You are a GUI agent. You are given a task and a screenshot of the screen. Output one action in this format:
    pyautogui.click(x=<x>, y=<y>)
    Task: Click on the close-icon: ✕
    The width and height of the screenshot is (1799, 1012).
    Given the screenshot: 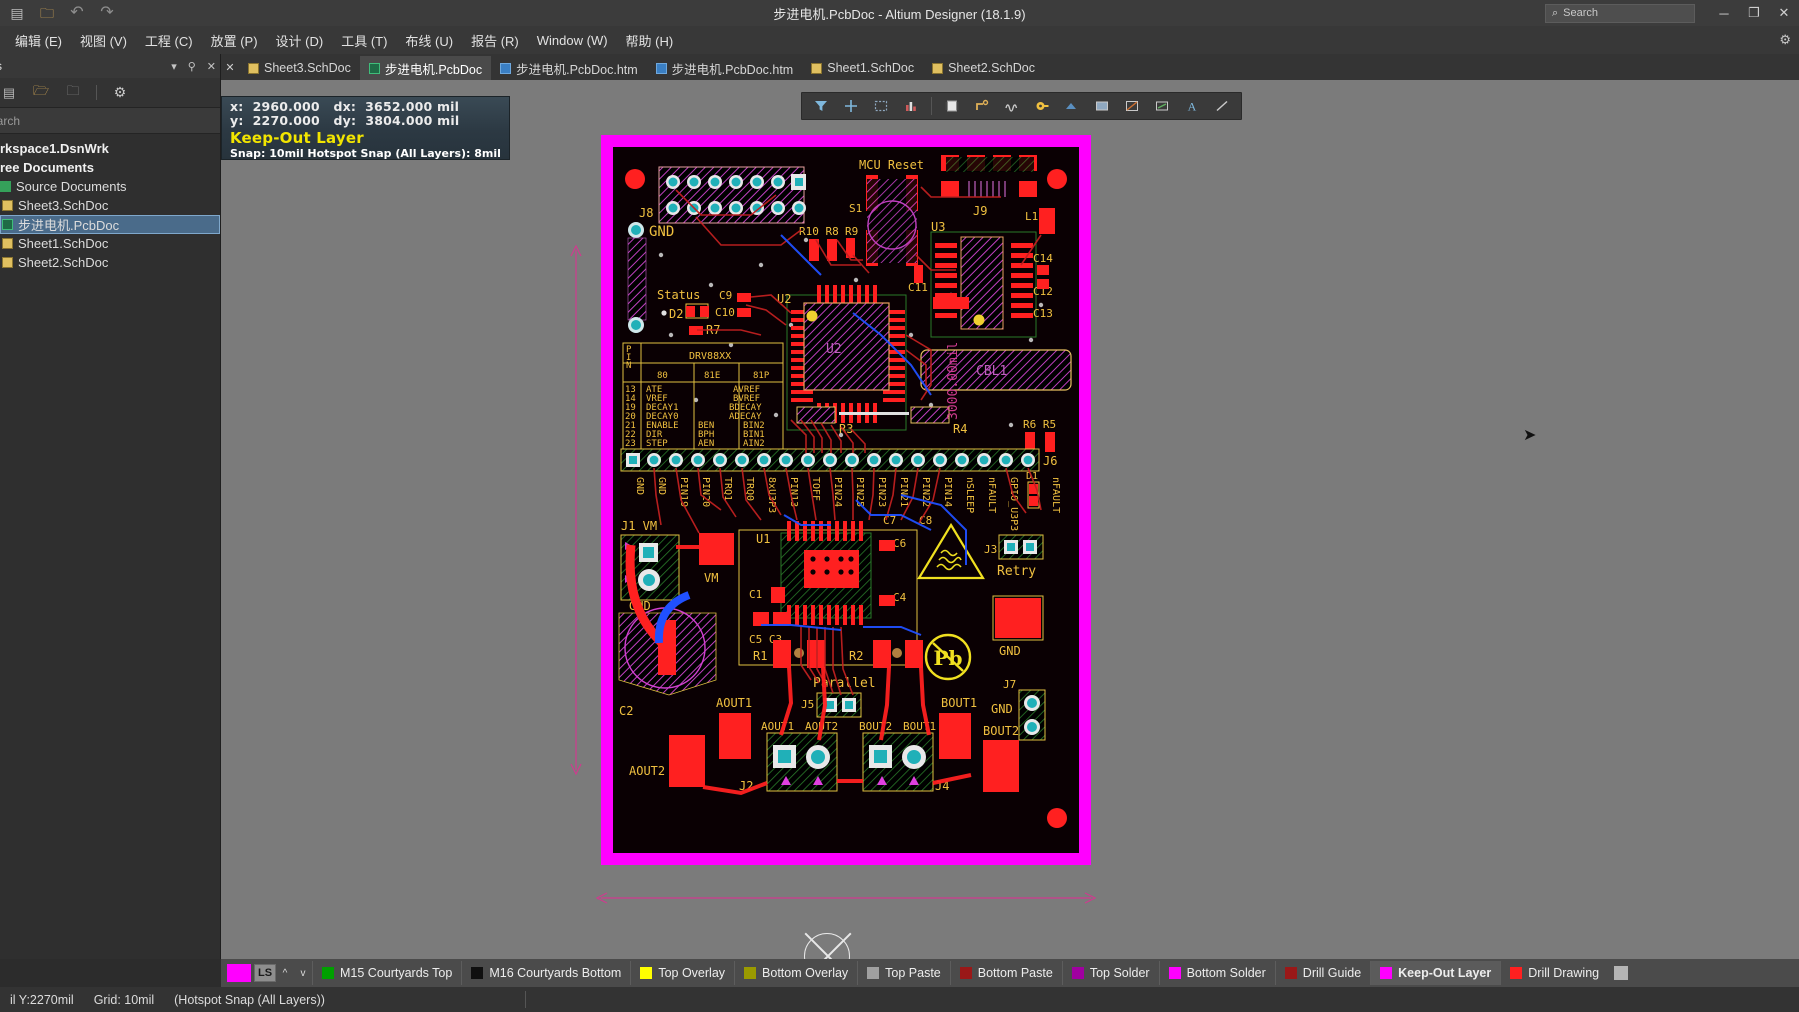 What is the action you would take?
    pyautogui.click(x=211, y=66)
    